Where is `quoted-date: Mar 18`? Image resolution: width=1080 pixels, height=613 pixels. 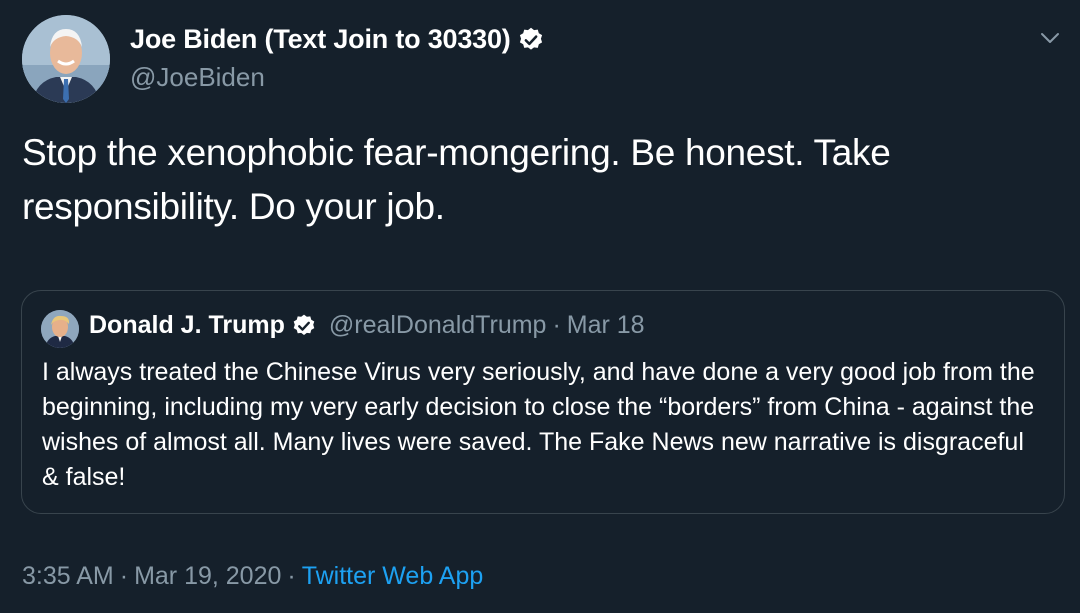
quoted-date: Mar 18 is located at coordinates (606, 325).